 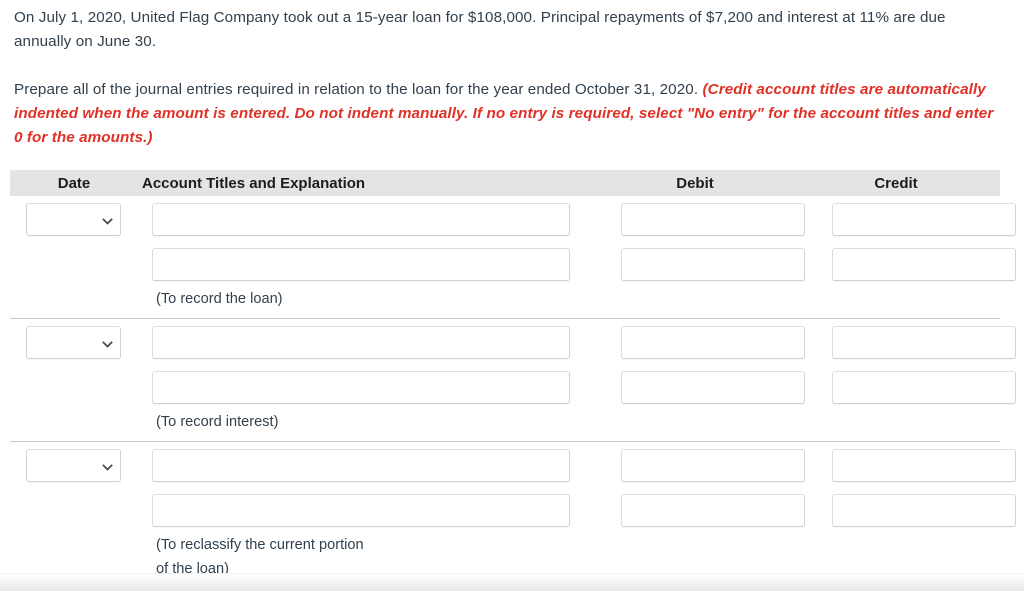 What do you see at coordinates (219, 299) in the screenshot?
I see `entry-caption-1: (To record the loan)` at bounding box center [219, 299].